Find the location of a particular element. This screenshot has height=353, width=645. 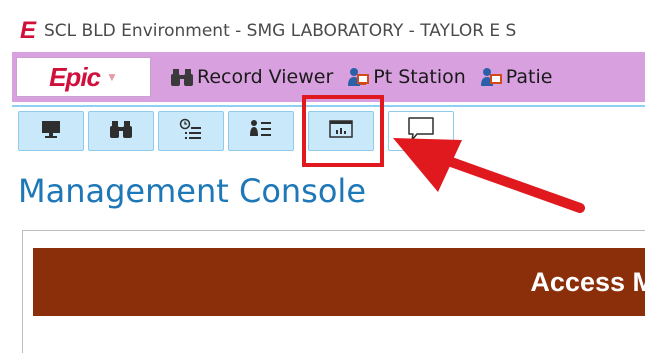

page-title: Management Console is located at coordinates (192, 191).